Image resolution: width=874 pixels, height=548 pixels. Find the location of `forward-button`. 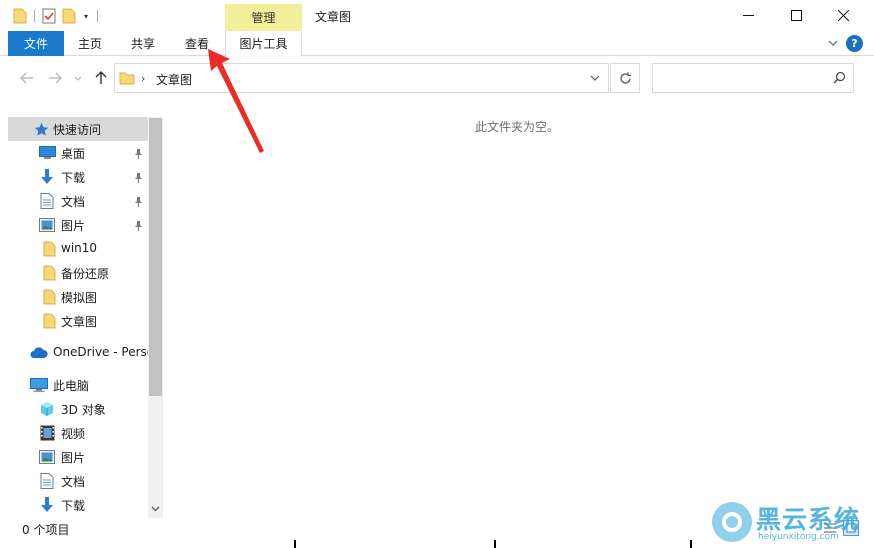

forward-button is located at coordinates (55, 78).